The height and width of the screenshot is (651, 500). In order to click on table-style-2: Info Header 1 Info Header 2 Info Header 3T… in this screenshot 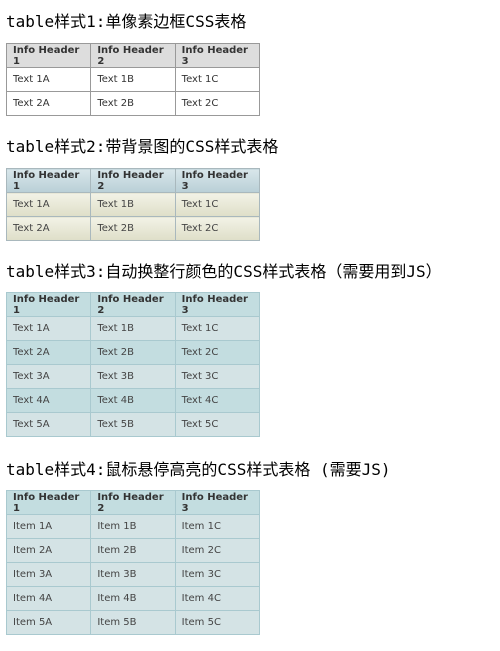, I will do `click(133, 204)`.